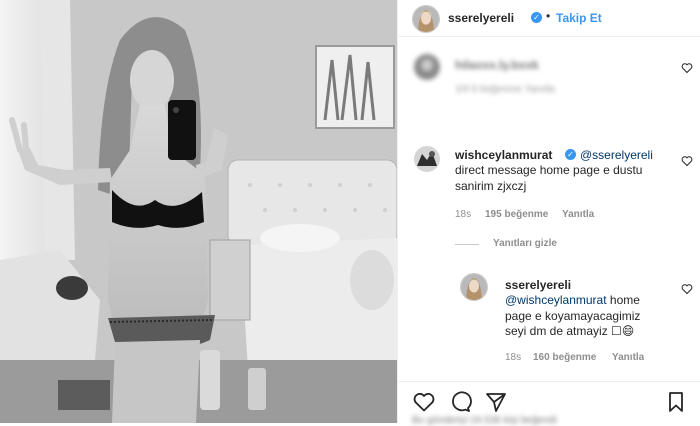  What do you see at coordinates (467, 244) in the screenshot?
I see `hide-replies-line` at bounding box center [467, 244].